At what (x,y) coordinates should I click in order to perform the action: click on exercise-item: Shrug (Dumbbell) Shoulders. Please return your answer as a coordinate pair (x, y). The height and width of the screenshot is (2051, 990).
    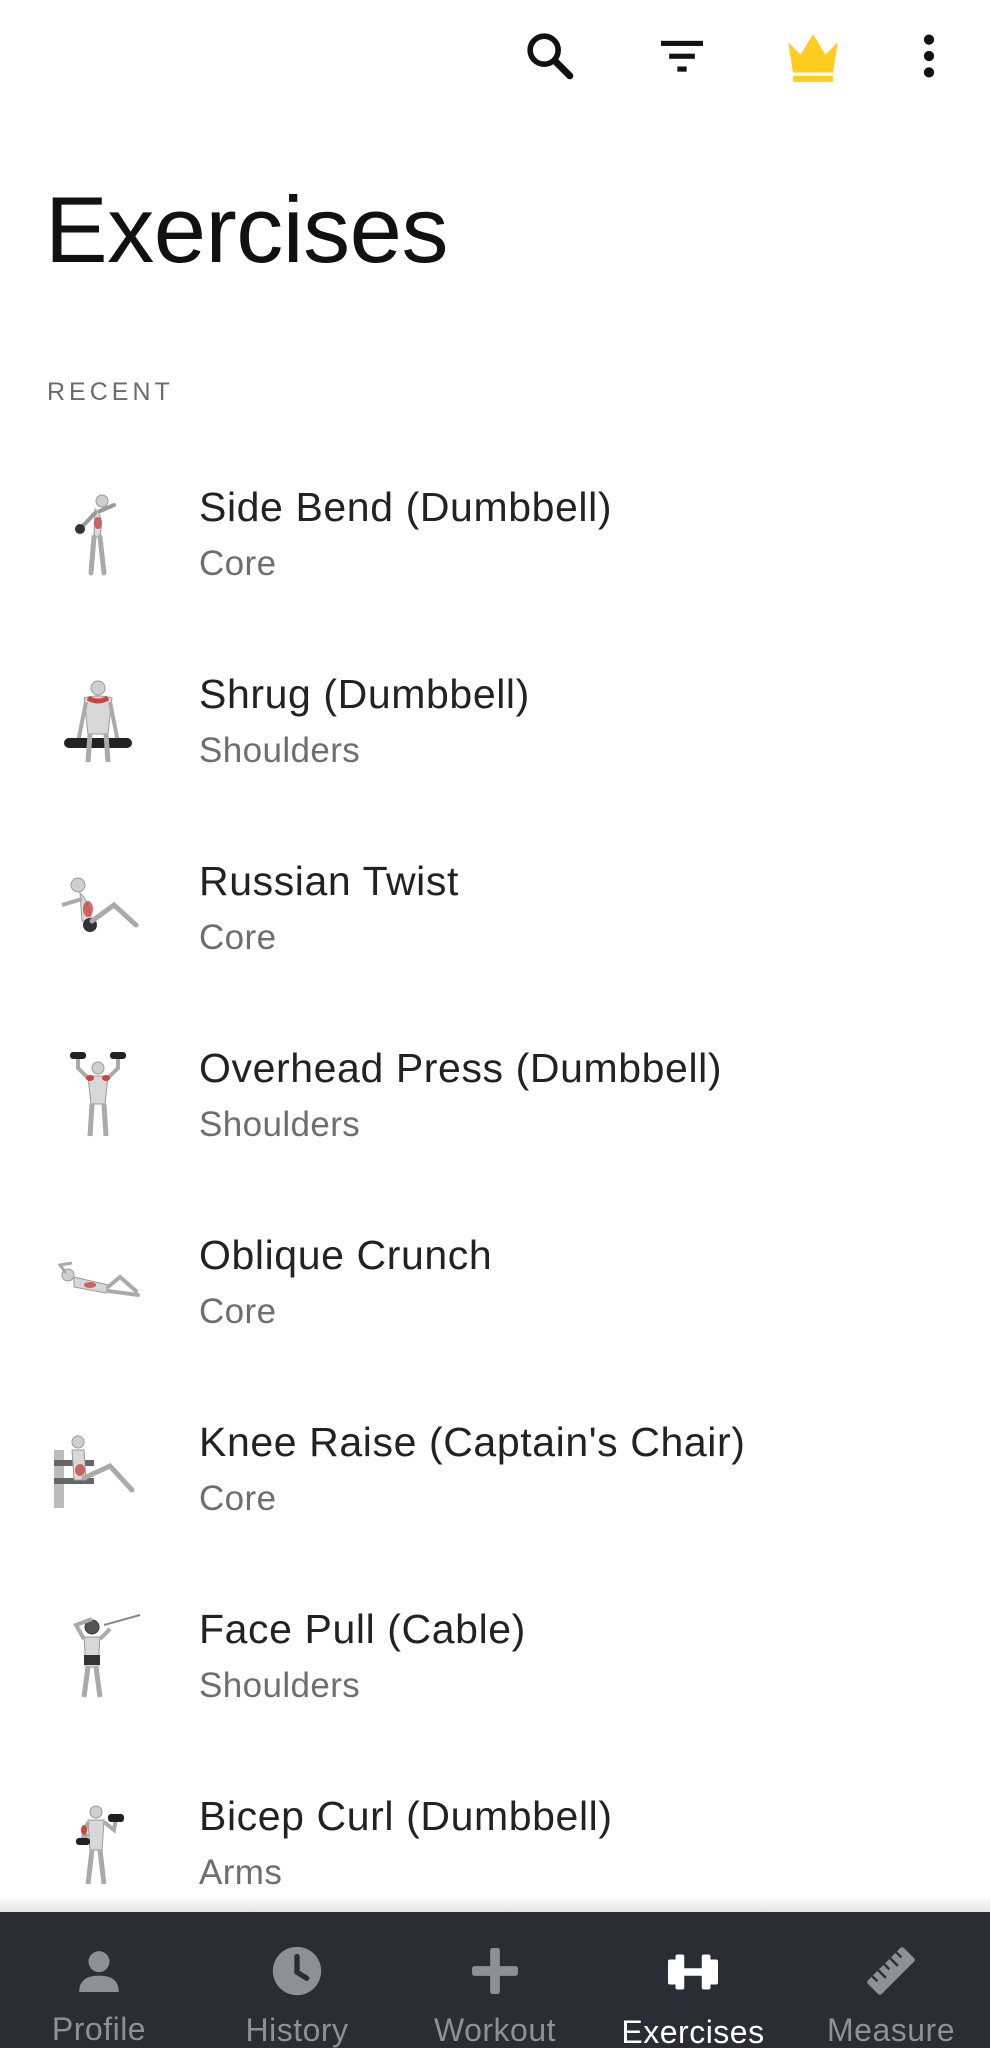
    Looking at the image, I should click on (495, 720).